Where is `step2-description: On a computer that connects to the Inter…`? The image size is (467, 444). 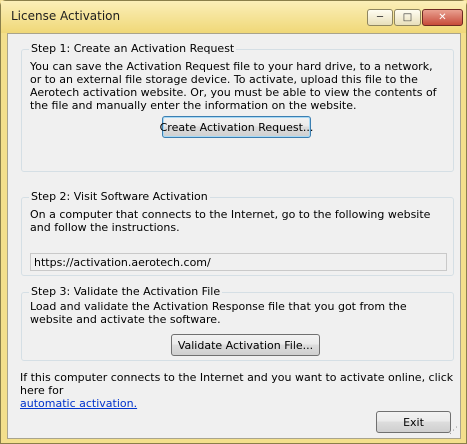
step2-description: On a computer that connects to the Inter… is located at coordinates (230, 221).